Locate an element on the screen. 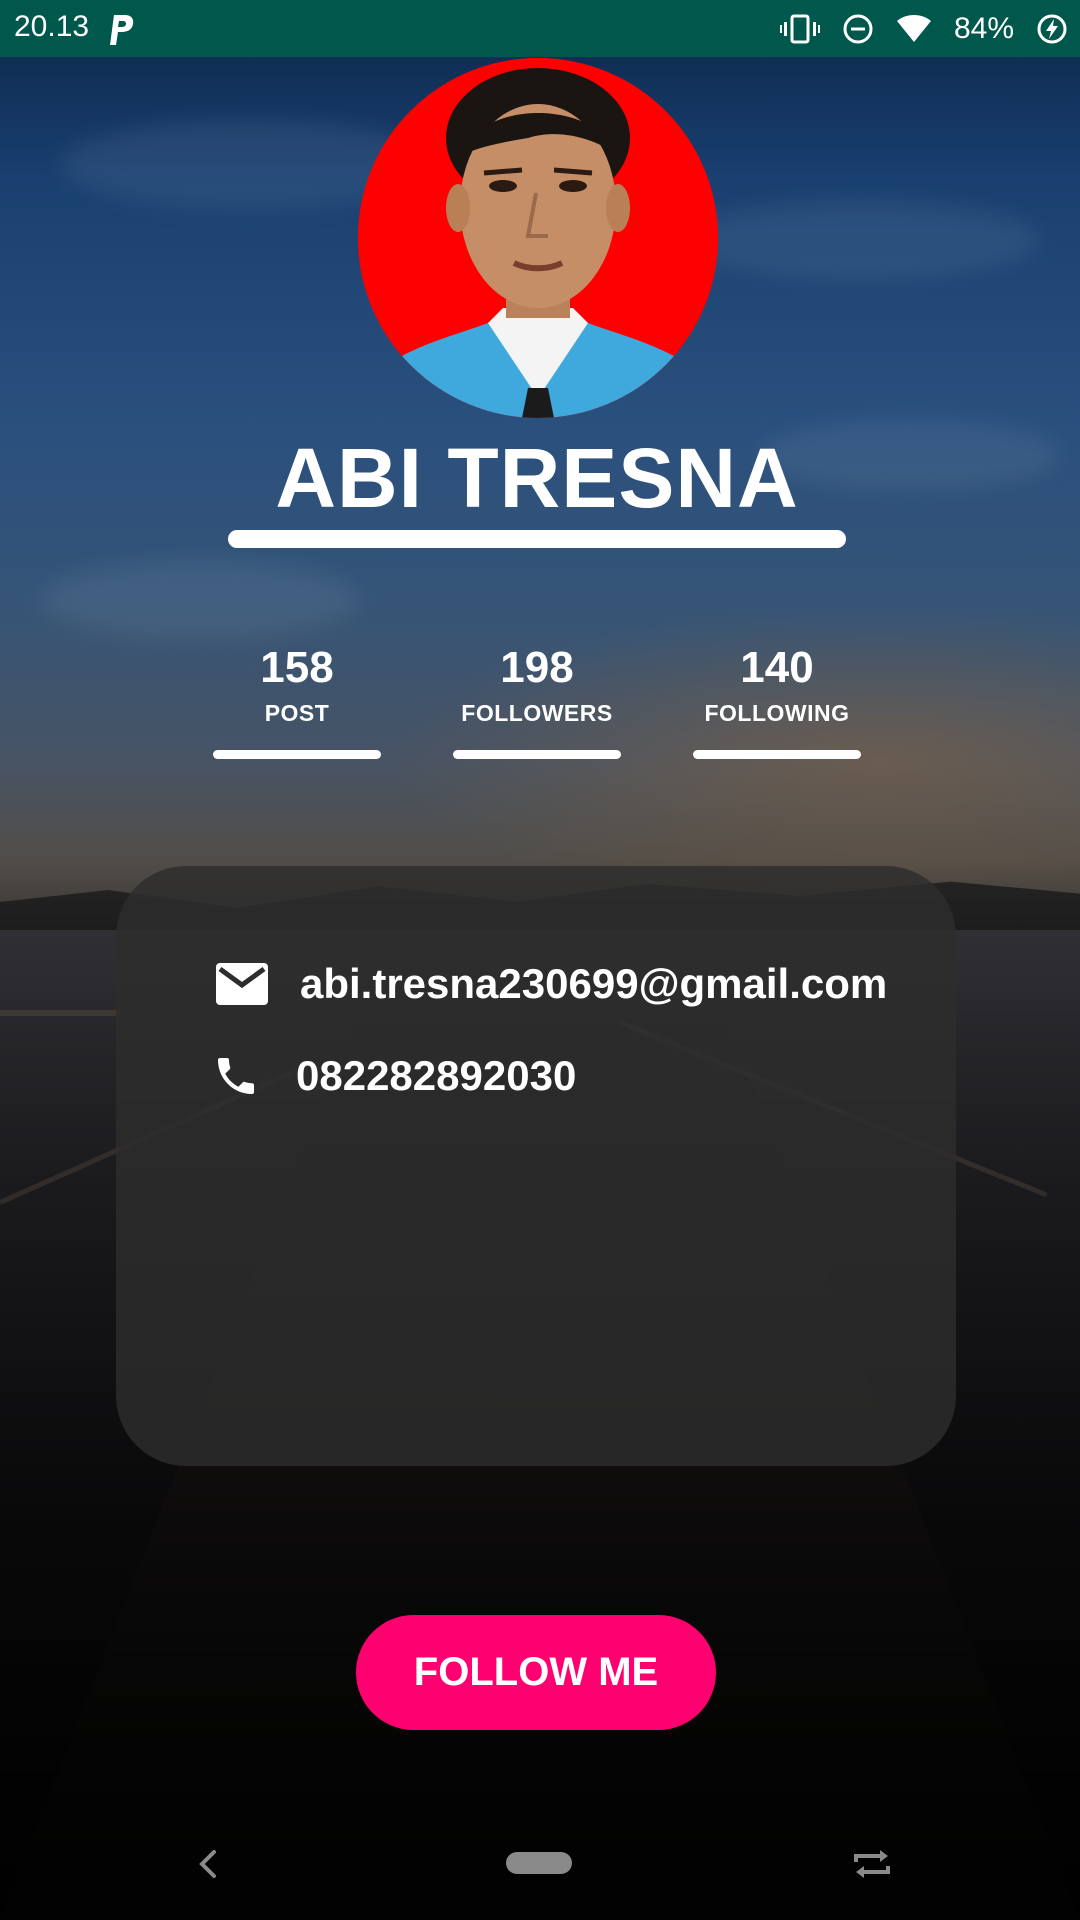 The width and height of the screenshot is (1080, 1920). phone-text: 082282892030 is located at coordinates (436, 1075).